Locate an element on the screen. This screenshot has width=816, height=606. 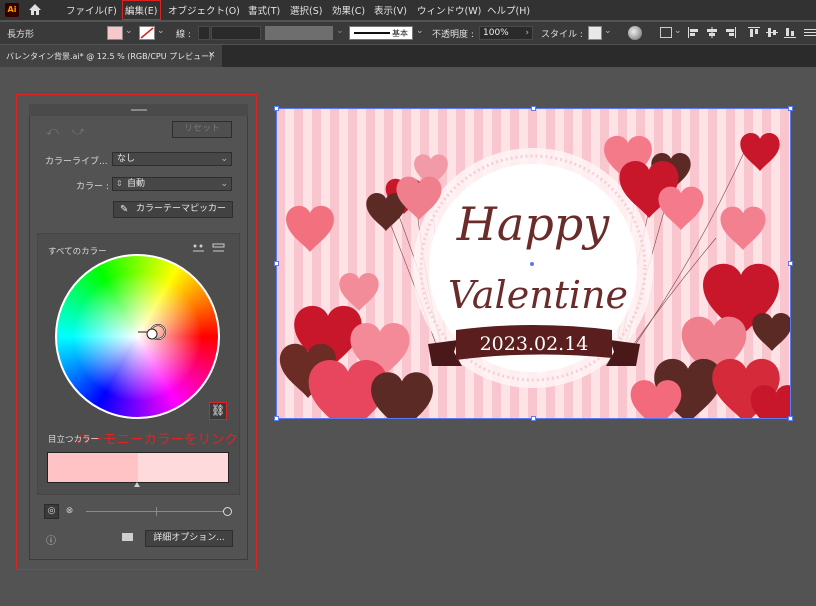
menu-object: オブジェクト(O) is located at coordinates (204, 10).